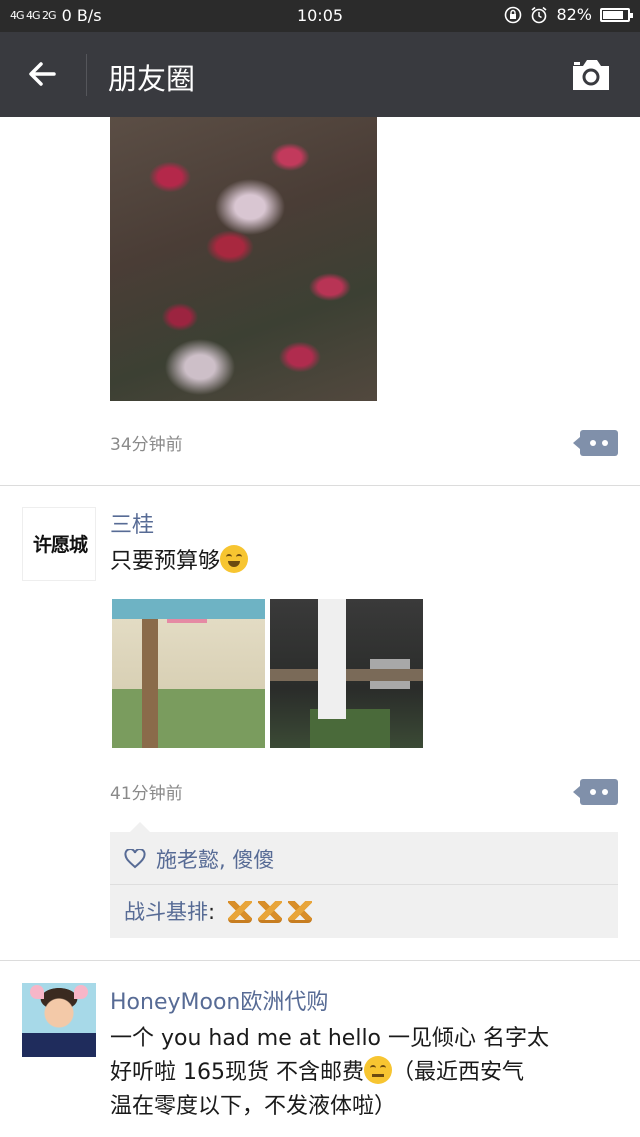 The image size is (640, 1137). Describe the element at coordinates (364, 880) in the screenshot. I see `likes-comments-box: 施老懿, 傻傻 战斗基排:` at that location.